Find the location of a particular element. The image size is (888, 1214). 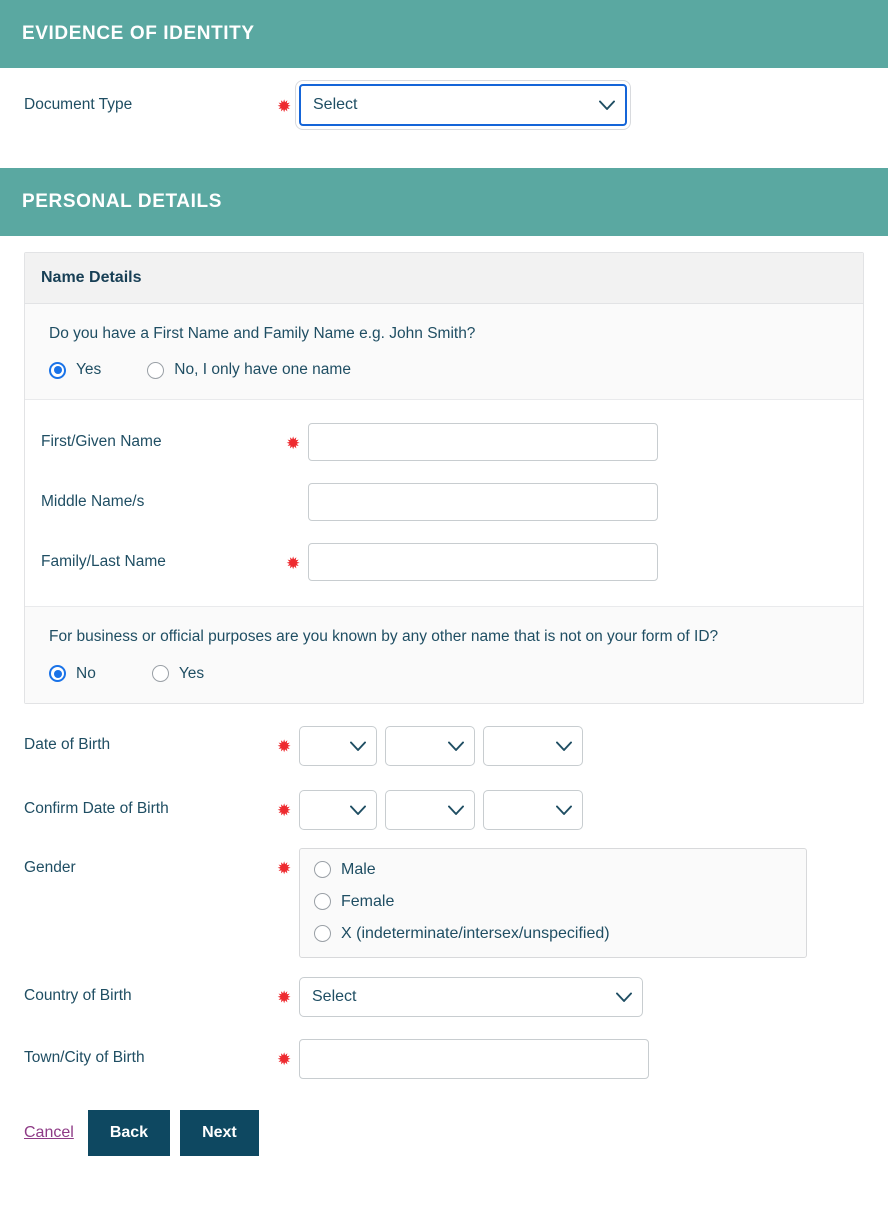

document-type-select: Select is located at coordinates (463, 105).